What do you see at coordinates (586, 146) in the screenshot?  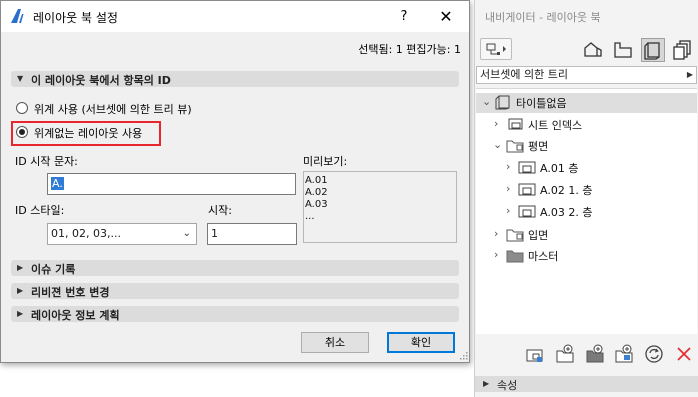 I see `tree-item-floor-plan: ⌄ 평면` at bounding box center [586, 146].